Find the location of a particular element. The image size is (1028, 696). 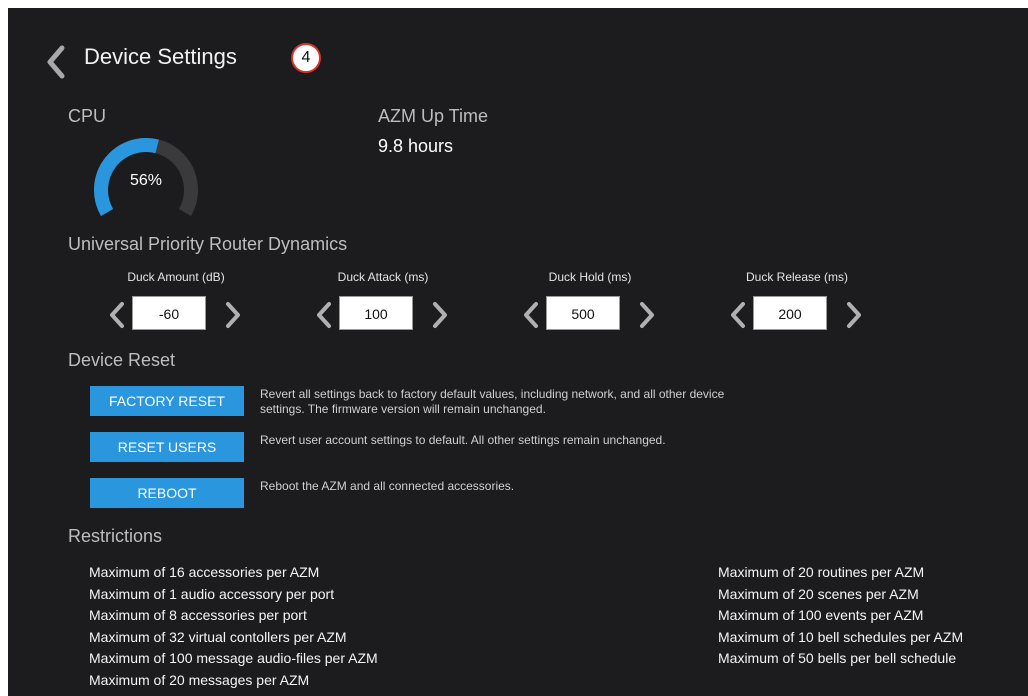

duck-amount-control: Duck Amount (dB) -60 is located at coordinates (176, 300).